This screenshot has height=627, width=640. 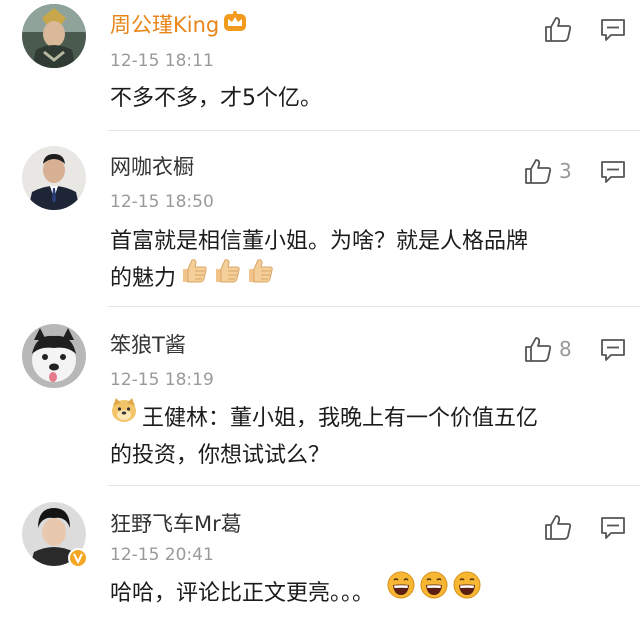 I want to click on timestamp: 12-15 18:19, so click(x=162, y=380).